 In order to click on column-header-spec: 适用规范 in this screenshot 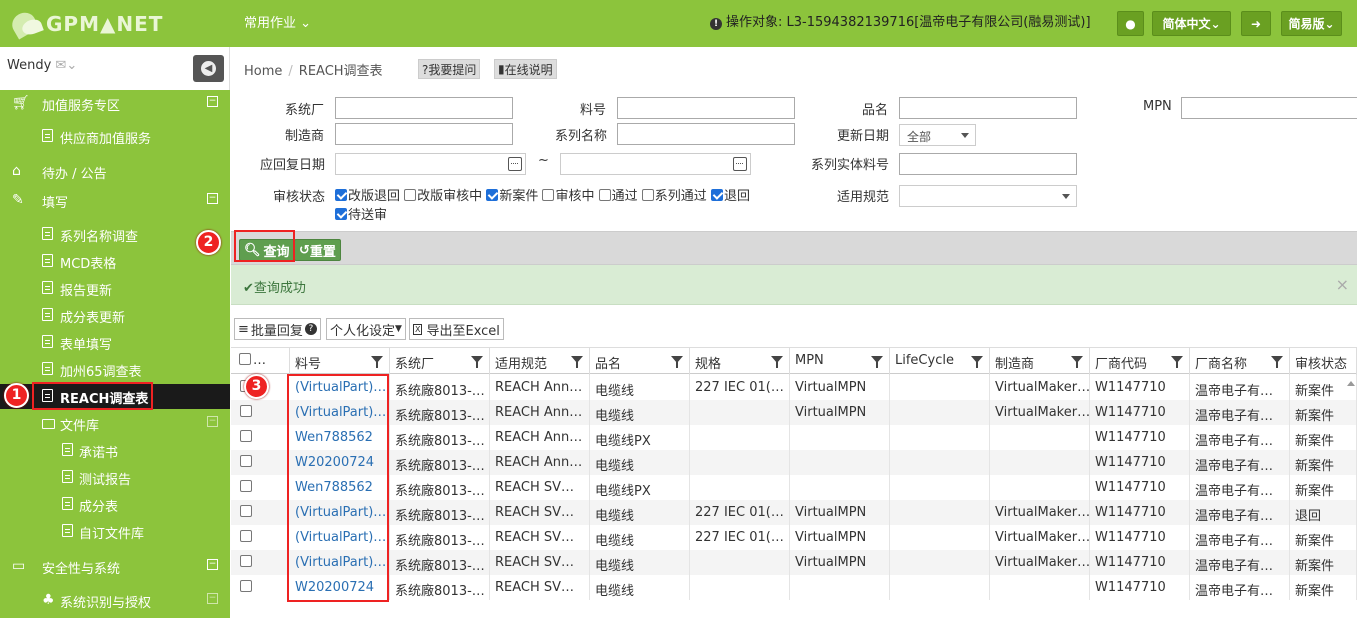, I will do `click(540, 361)`.